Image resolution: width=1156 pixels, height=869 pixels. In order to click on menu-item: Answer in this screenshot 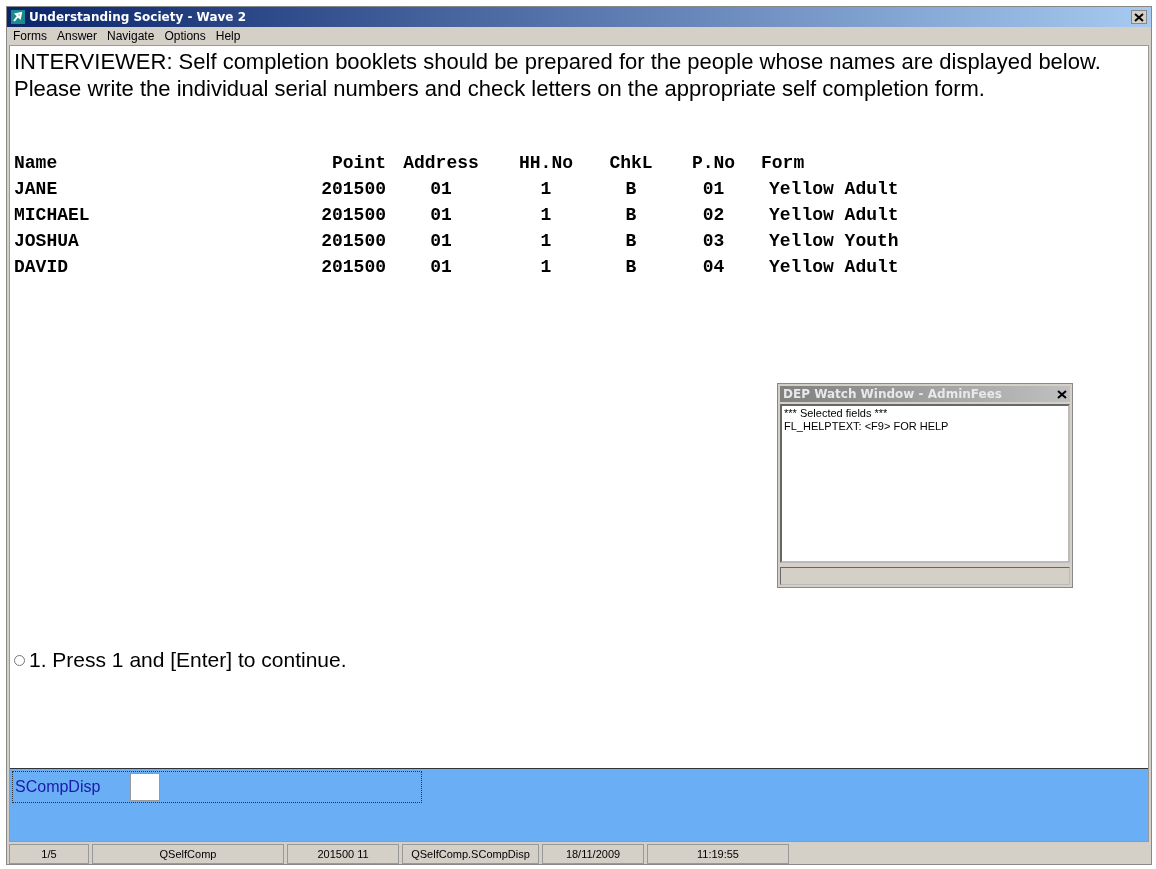, I will do `click(77, 36)`.